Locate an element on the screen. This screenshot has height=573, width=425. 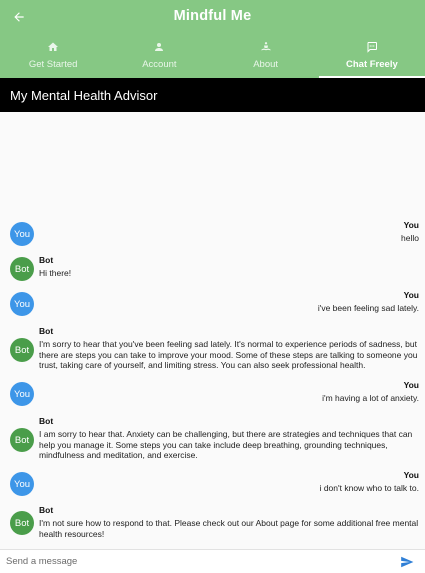
tab-get-started: Get Started is located at coordinates (53, 57).